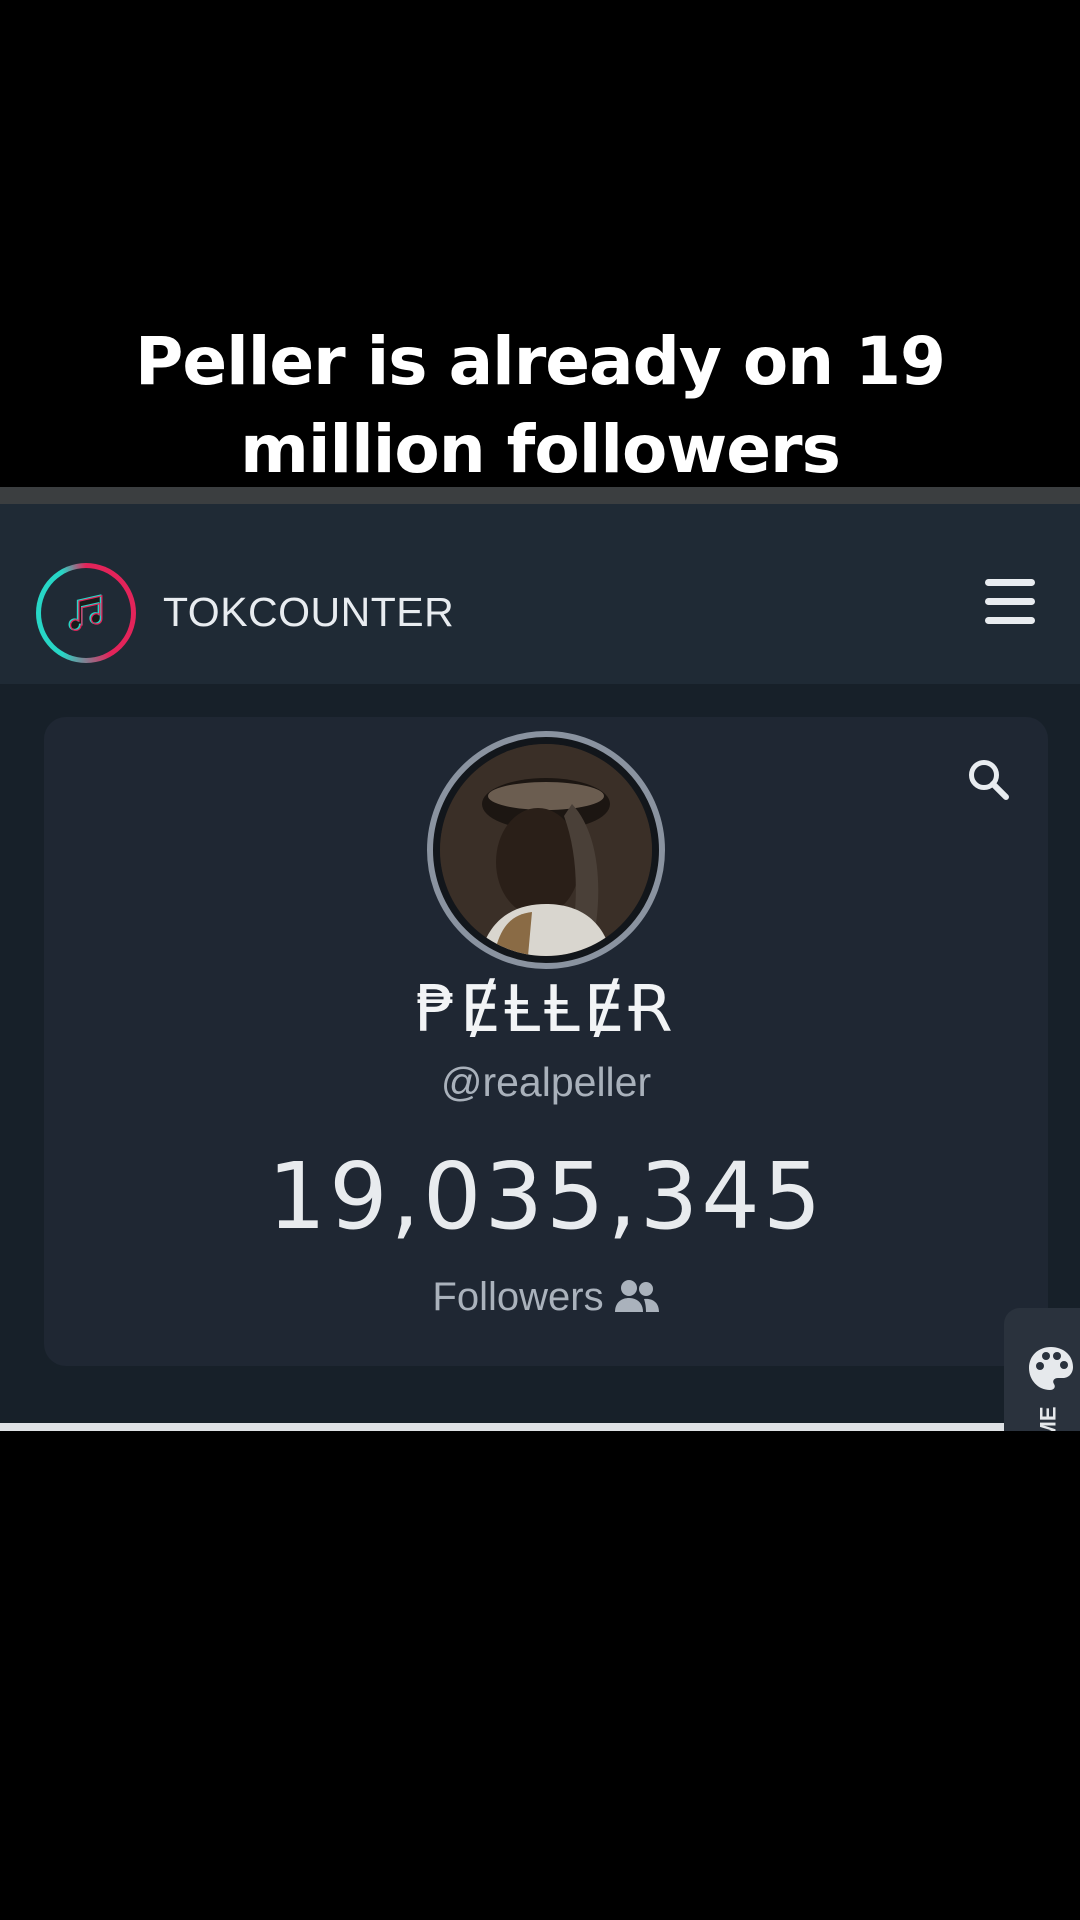  Describe the element at coordinates (502, 1427) in the screenshot. I see `screen-bottom-edge` at that location.